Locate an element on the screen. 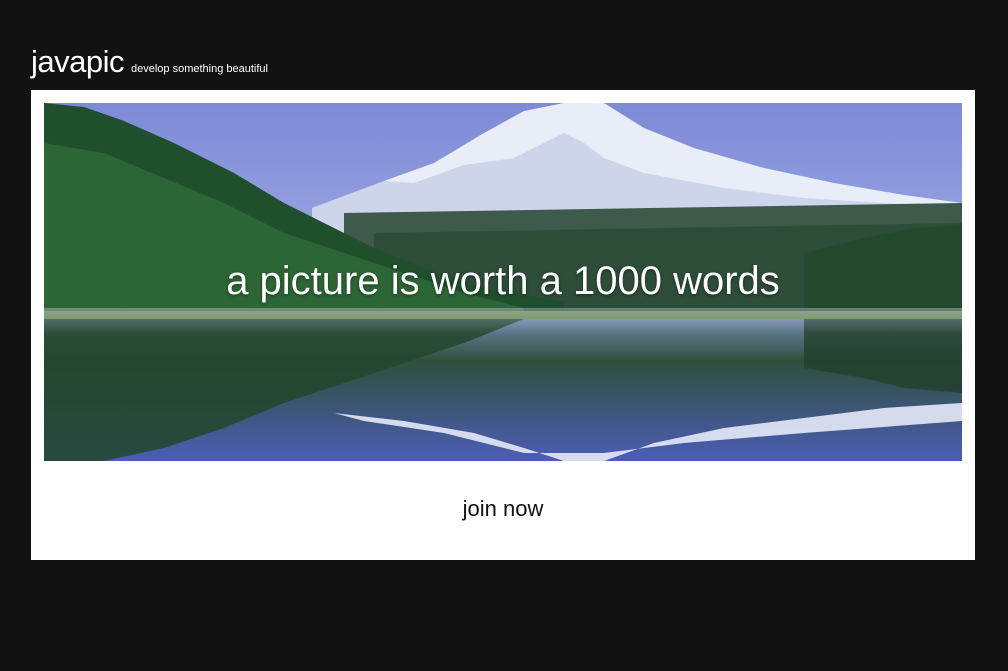 The image size is (1008, 671). hero-caption: a picture is worth a 1000 words is located at coordinates (503, 281).